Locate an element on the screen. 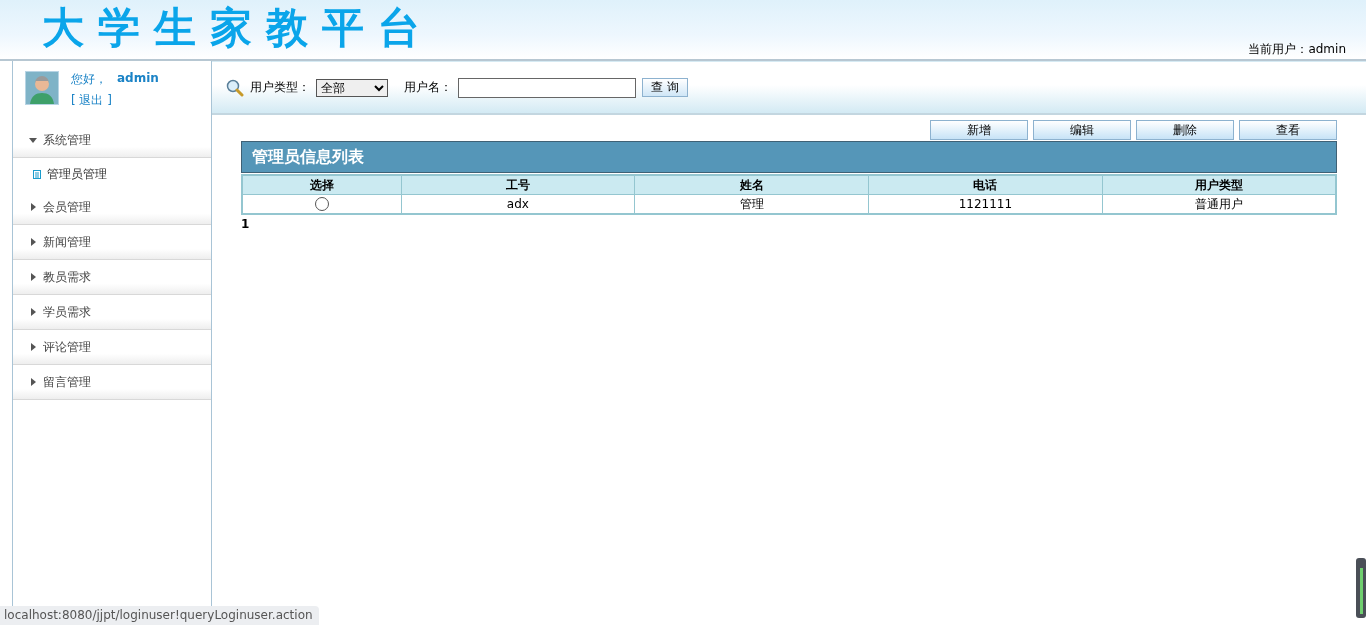 This screenshot has height=625, width=1366. query-button: 查 询 is located at coordinates (665, 87).